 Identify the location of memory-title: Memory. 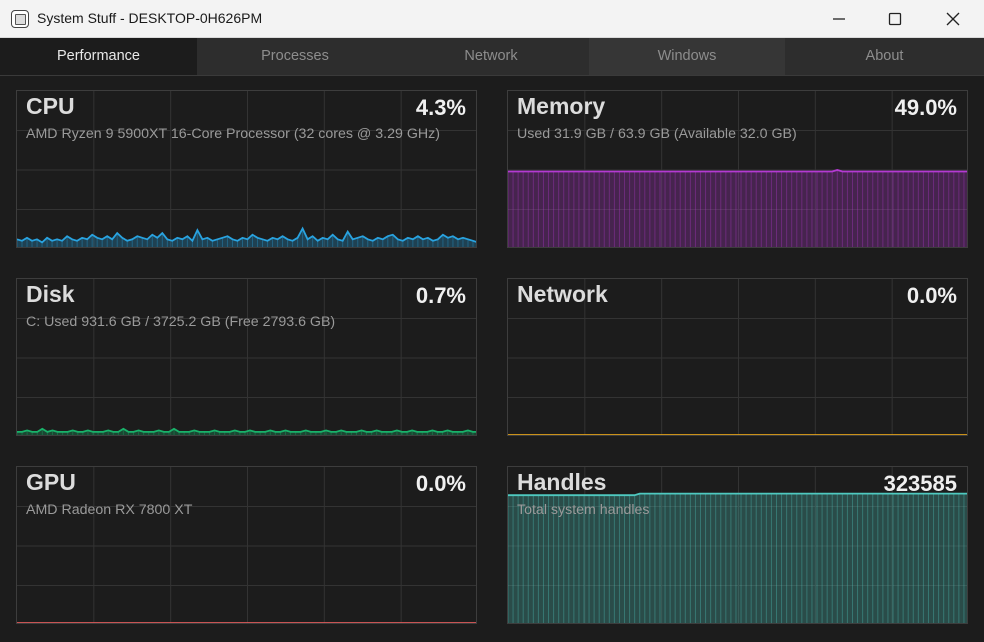
(561, 106).